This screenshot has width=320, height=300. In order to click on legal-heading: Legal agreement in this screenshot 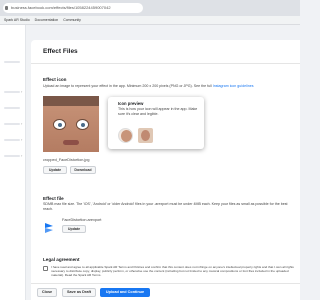, I will do `click(61, 259)`.